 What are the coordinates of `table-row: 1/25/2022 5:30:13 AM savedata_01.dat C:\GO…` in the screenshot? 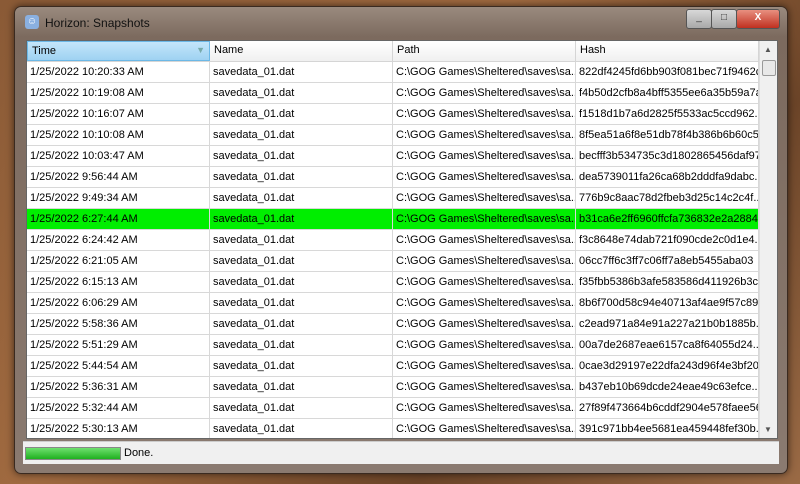 It's located at (402, 428).